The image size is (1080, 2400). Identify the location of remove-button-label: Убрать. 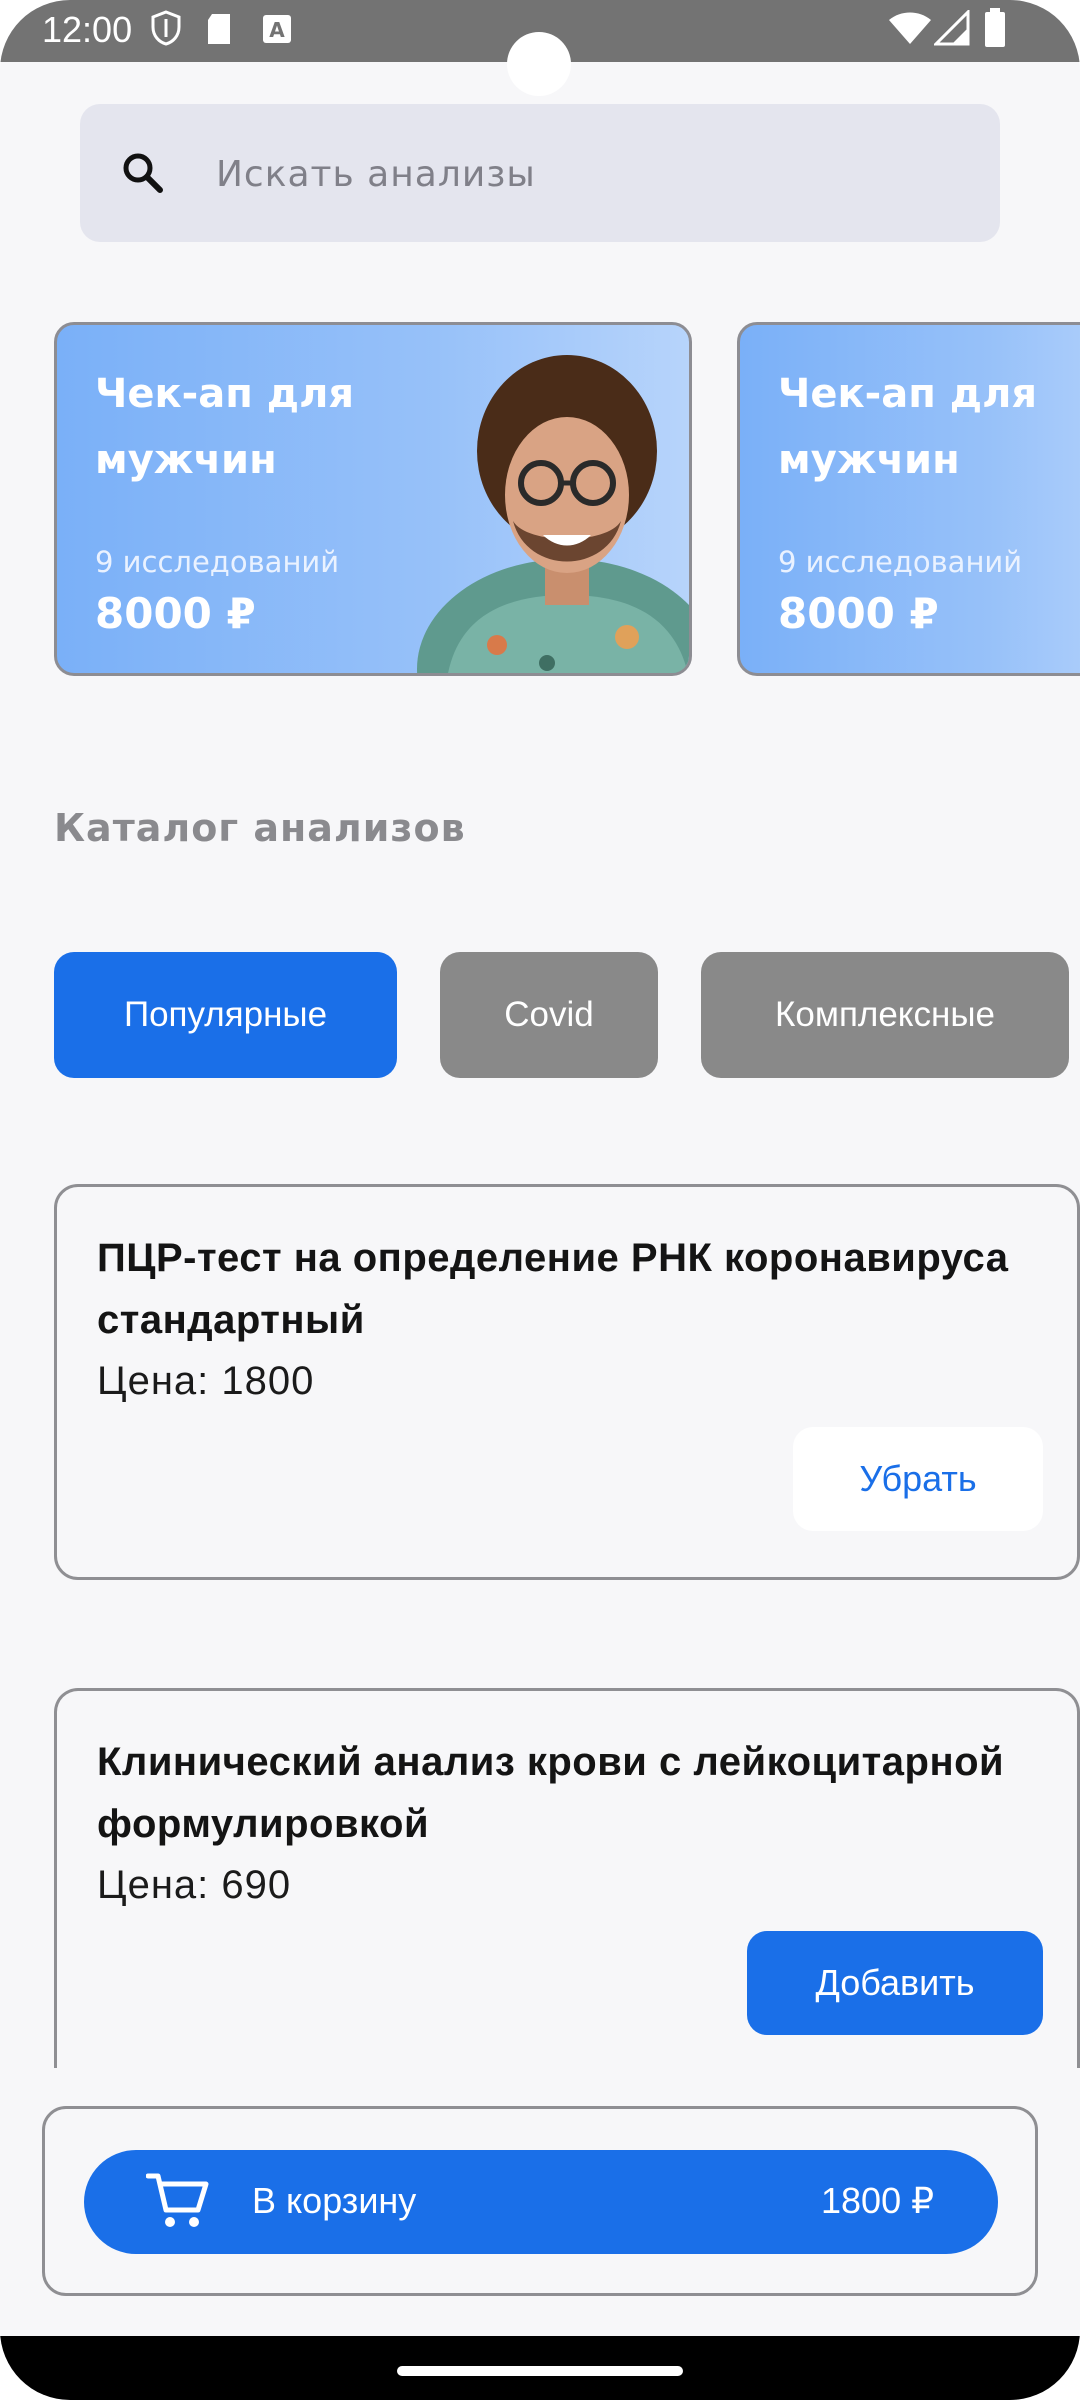
(918, 1478).